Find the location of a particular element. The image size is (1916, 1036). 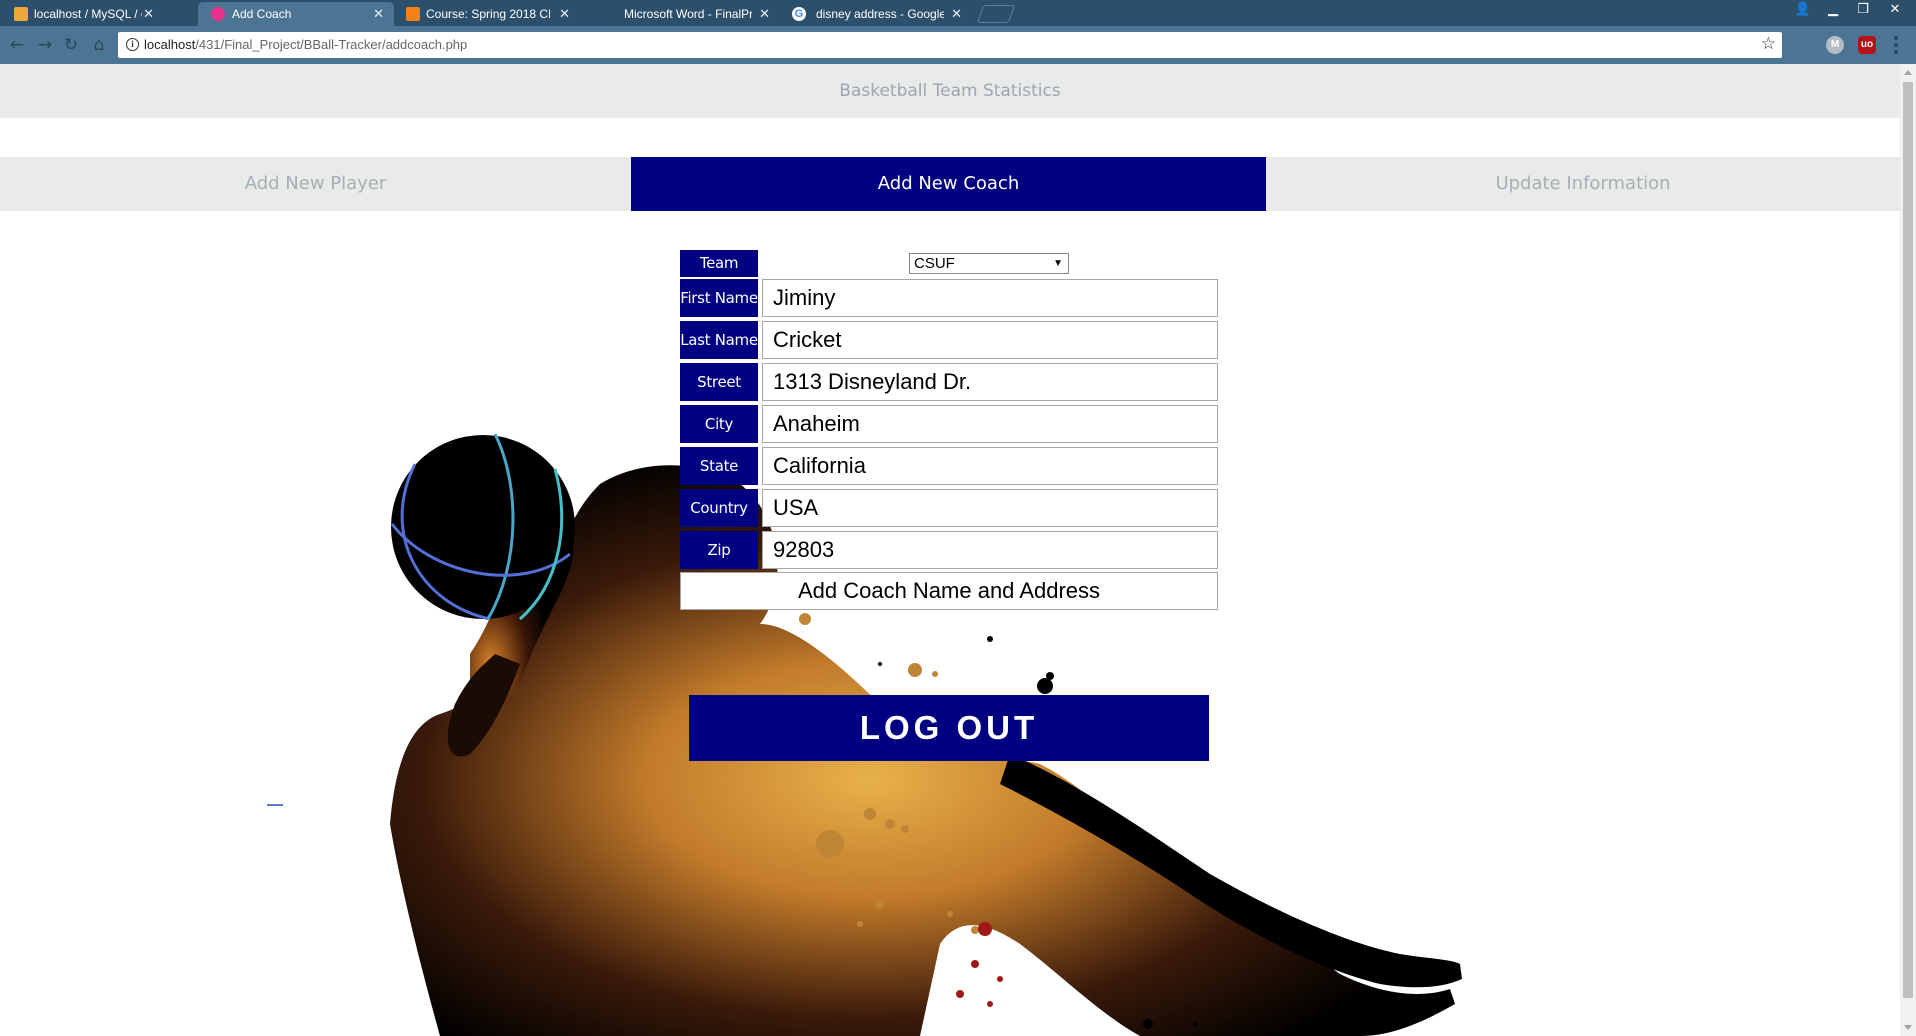

city-label: City is located at coordinates (719, 424).